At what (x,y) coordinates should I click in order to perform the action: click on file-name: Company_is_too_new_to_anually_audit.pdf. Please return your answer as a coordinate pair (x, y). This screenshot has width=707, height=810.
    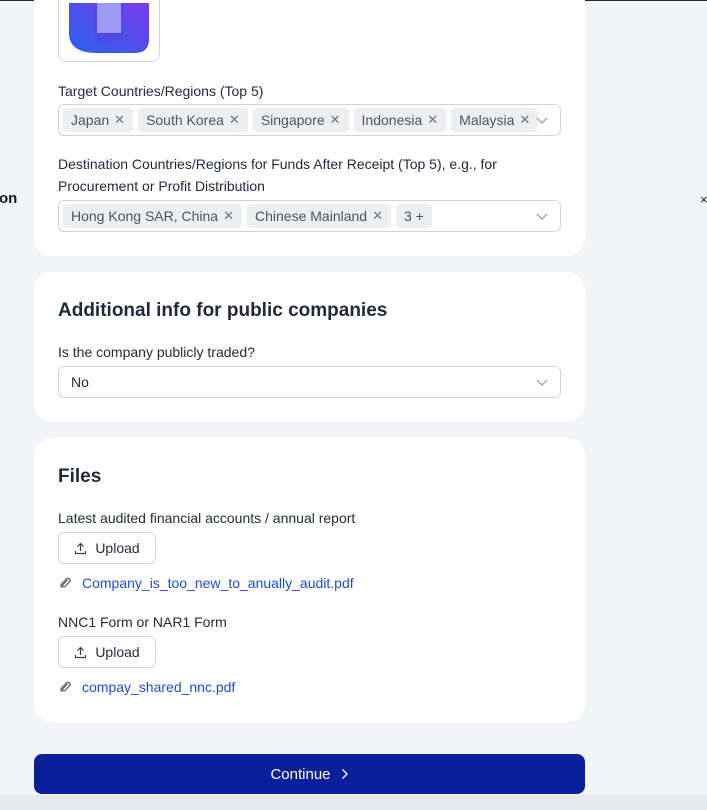
    Looking at the image, I should click on (218, 583).